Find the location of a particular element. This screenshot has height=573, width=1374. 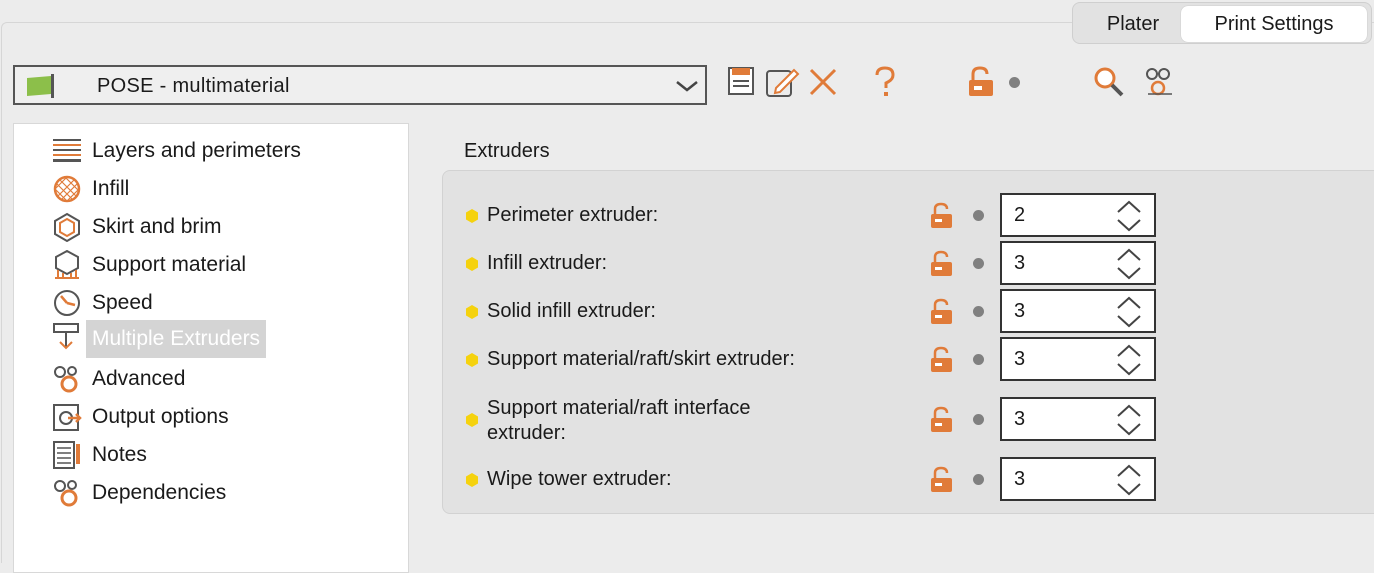

speed-icon is located at coordinates (67, 303).